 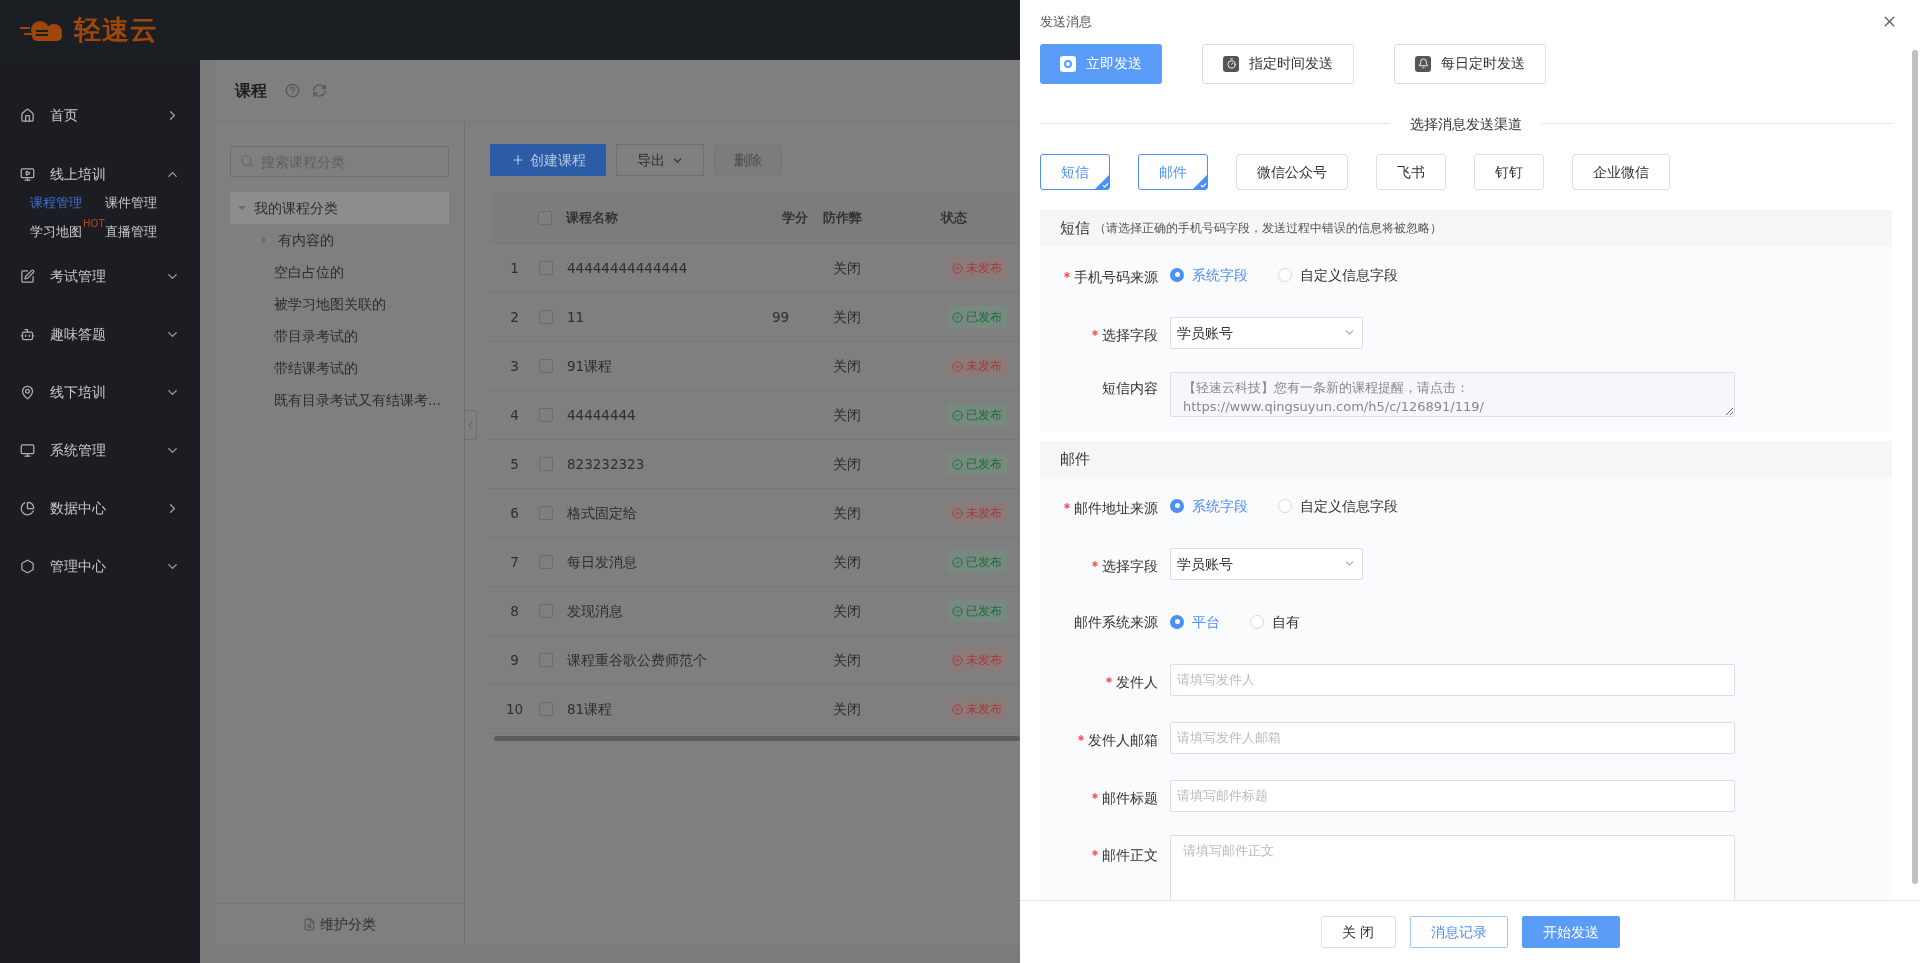 What do you see at coordinates (100, 450) in the screenshot?
I see `nav-item: 系统管理` at bounding box center [100, 450].